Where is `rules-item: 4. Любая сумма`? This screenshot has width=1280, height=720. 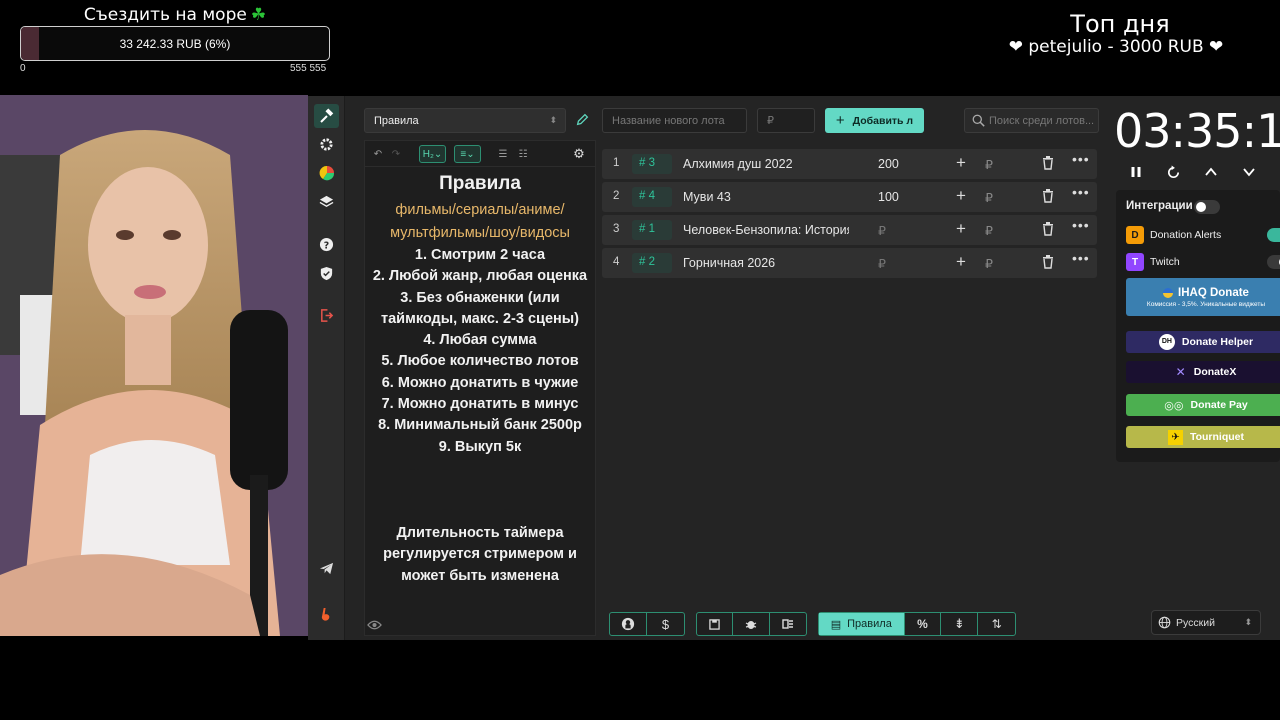
rules-item: 4. Любая сумма is located at coordinates (480, 340).